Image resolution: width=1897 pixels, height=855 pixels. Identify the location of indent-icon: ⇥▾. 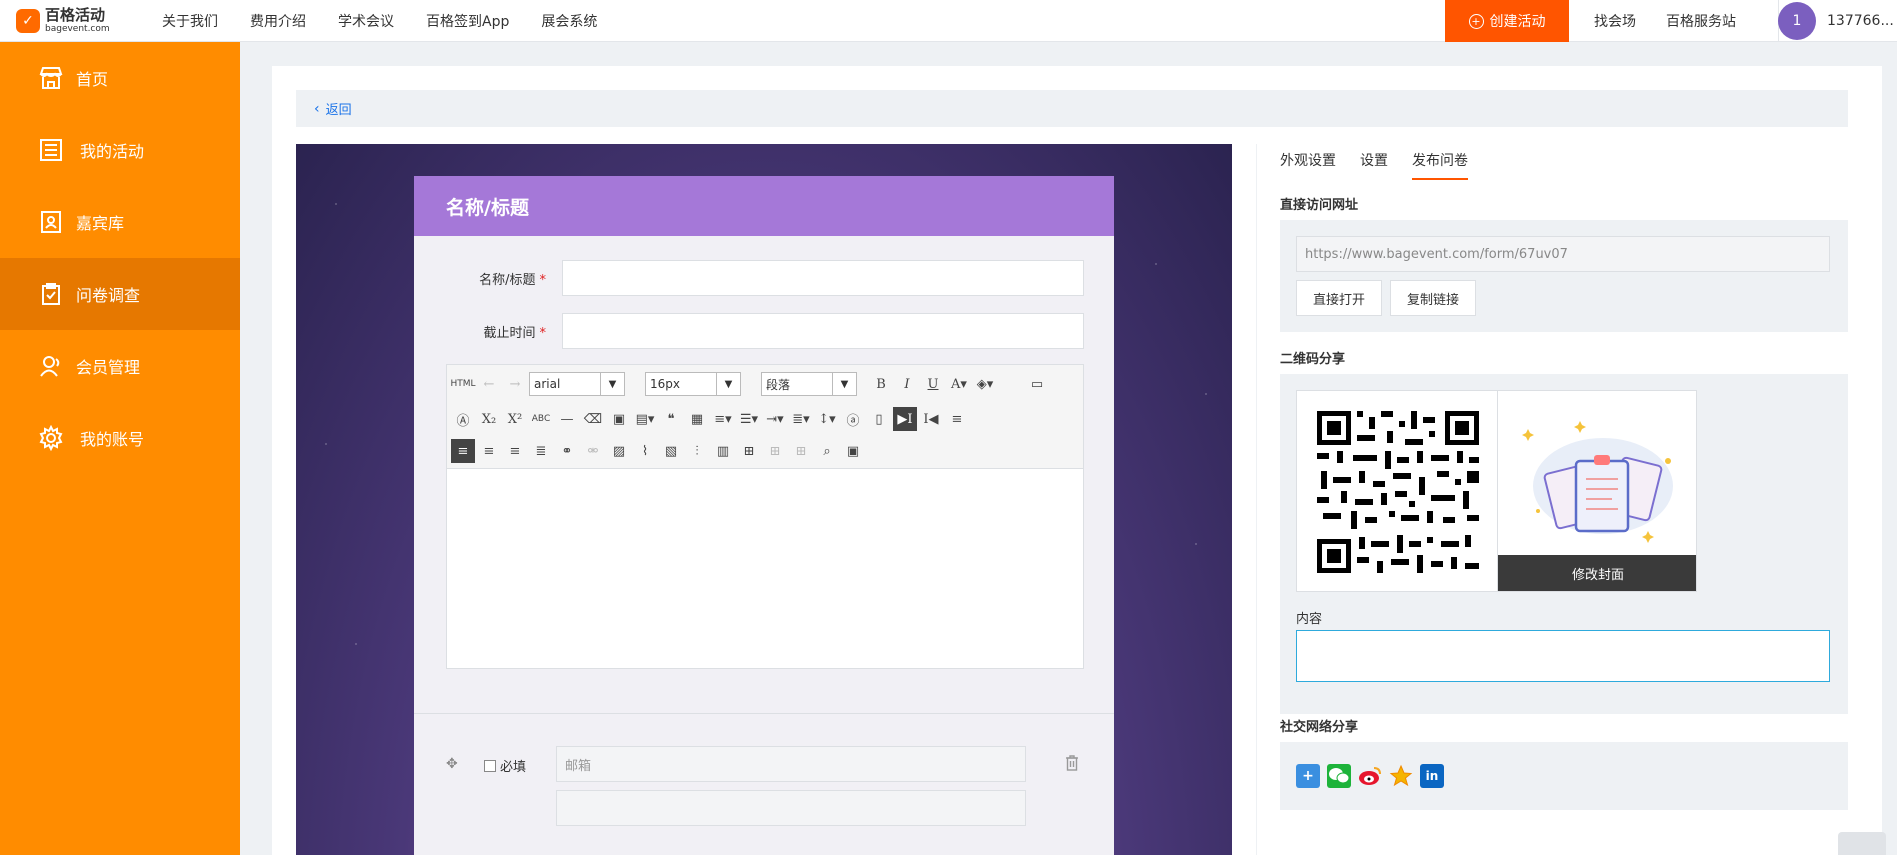
(775, 419).